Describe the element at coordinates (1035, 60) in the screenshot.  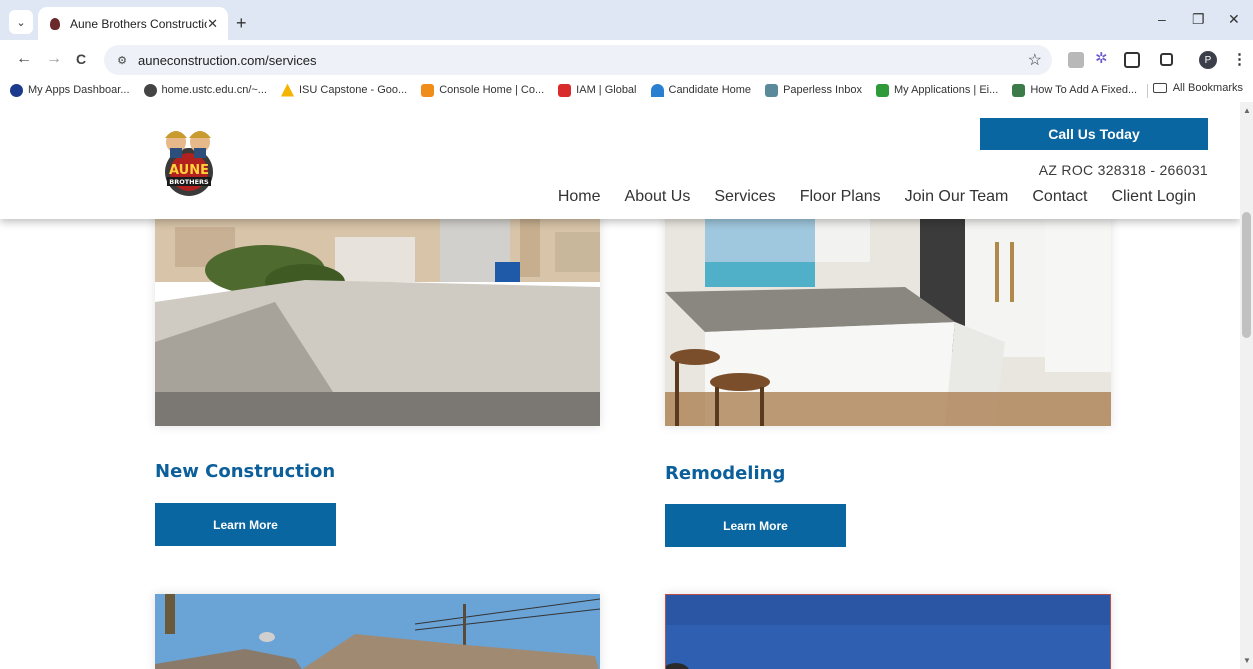
I see `bookmark-star-icon: ☆` at that location.